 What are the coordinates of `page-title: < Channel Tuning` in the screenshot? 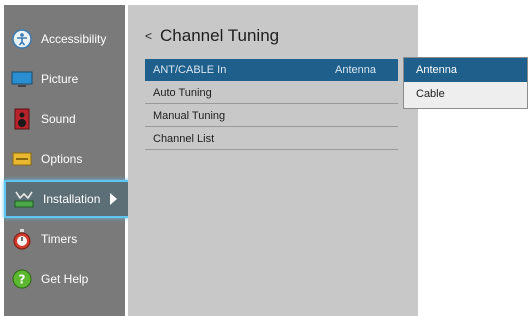 It's located at (212, 36).